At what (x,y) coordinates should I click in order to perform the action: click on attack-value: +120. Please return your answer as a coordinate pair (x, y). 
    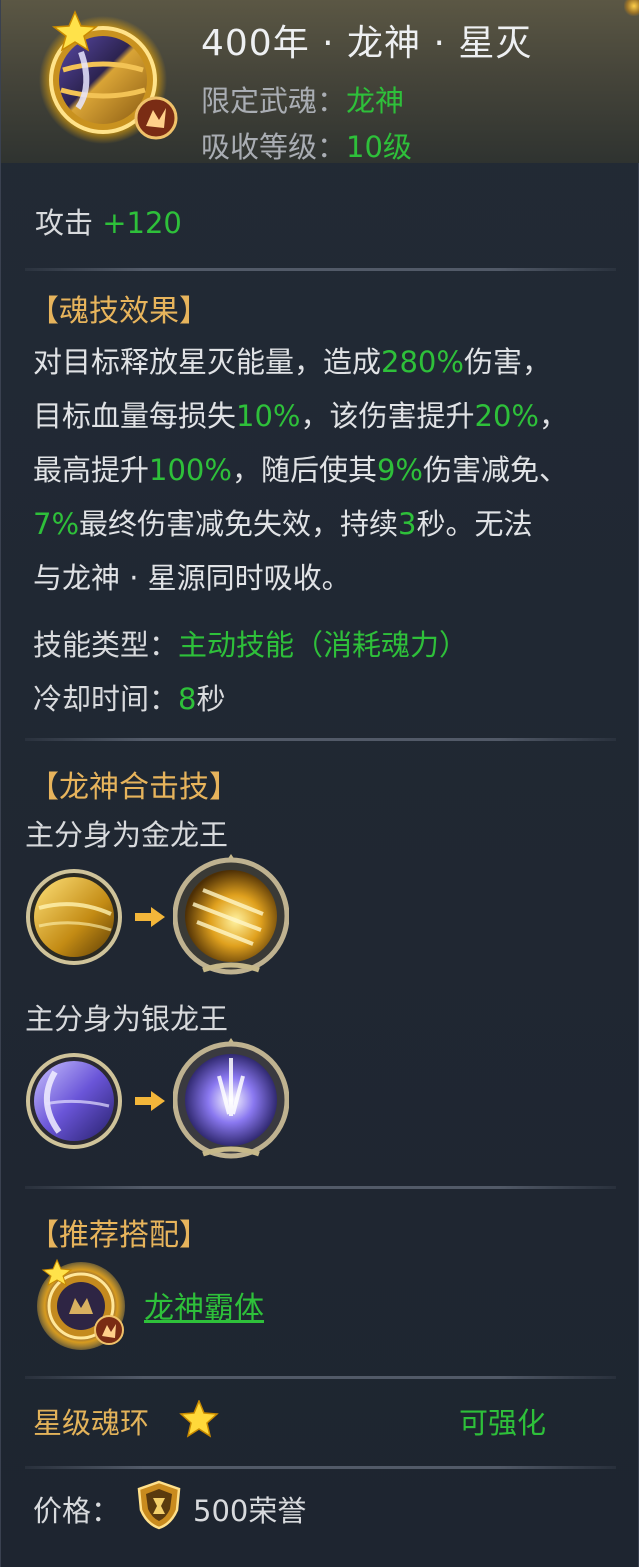
    Looking at the image, I should click on (142, 223).